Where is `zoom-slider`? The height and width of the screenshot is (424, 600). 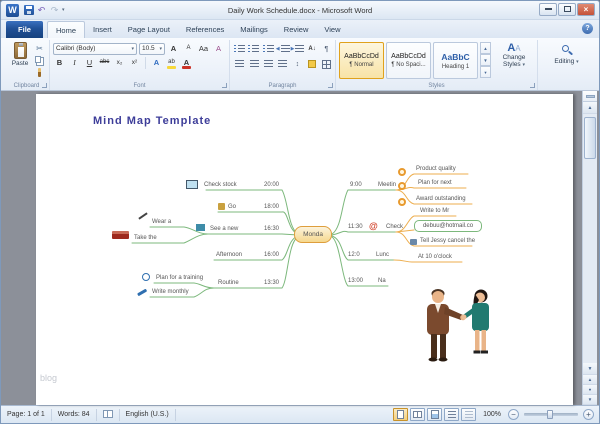
zoom-slider is located at coordinates (551, 414).